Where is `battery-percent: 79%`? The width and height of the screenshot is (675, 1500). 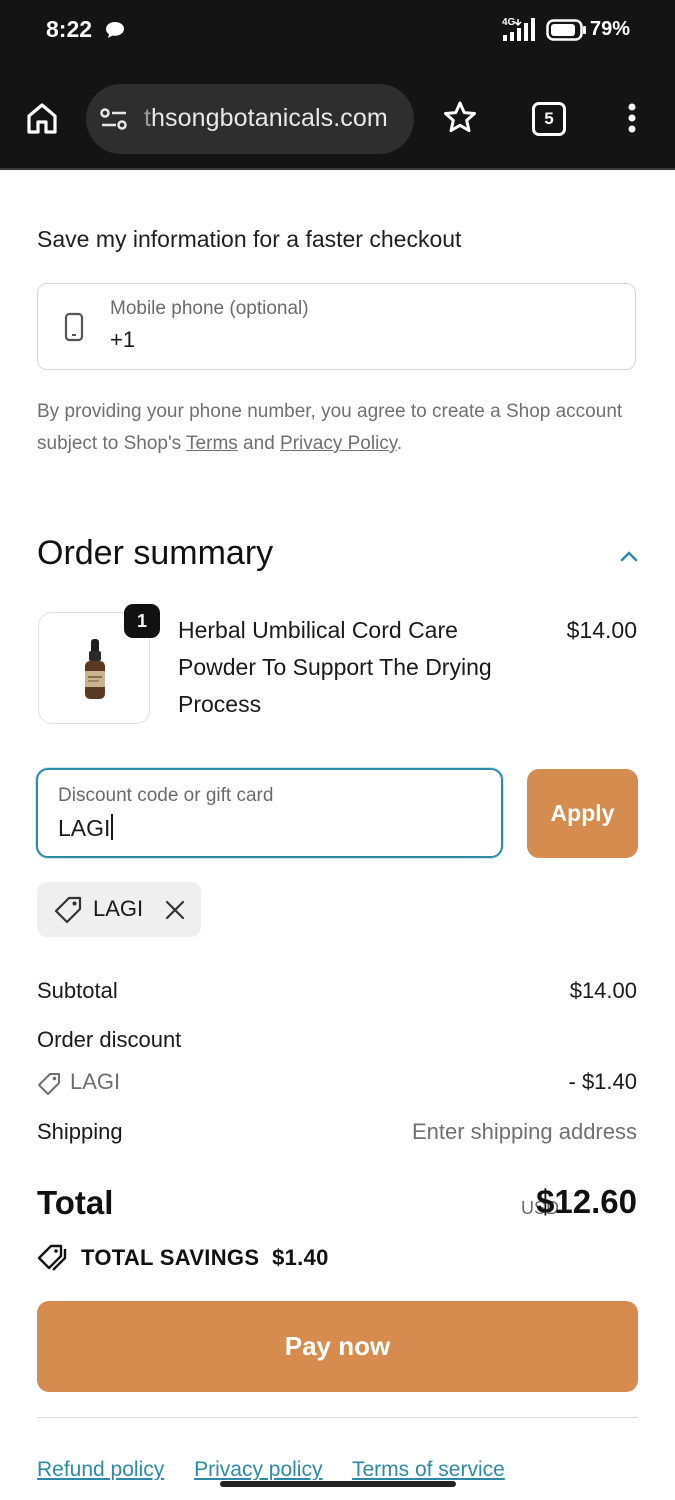 battery-percent: 79% is located at coordinates (610, 29).